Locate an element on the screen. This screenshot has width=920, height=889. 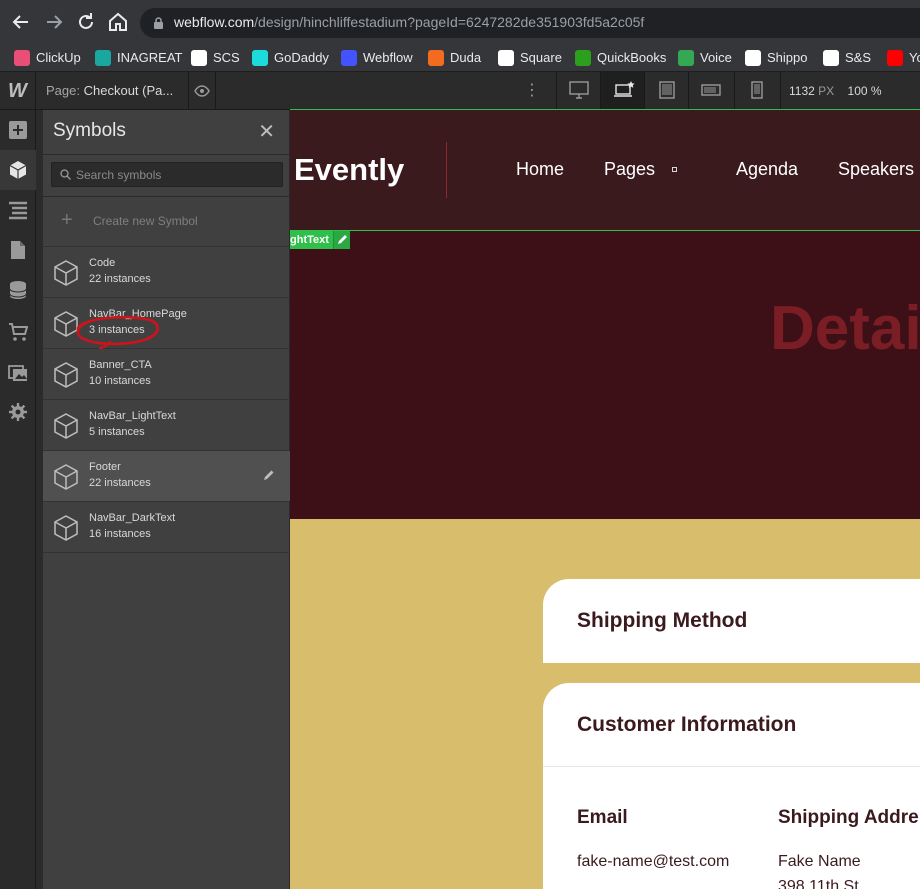
mobile-landscape-breakpoint-icon is located at coordinates (710, 91).